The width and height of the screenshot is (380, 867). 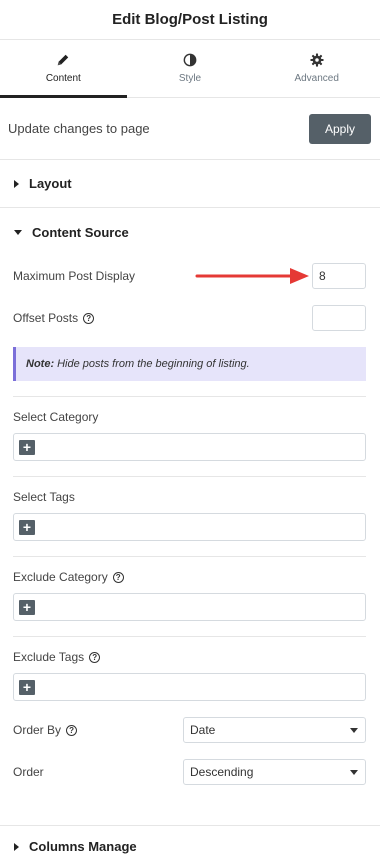 What do you see at coordinates (190, 184) in the screenshot?
I see `section-layout: Layout` at bounding box center [190, 184].